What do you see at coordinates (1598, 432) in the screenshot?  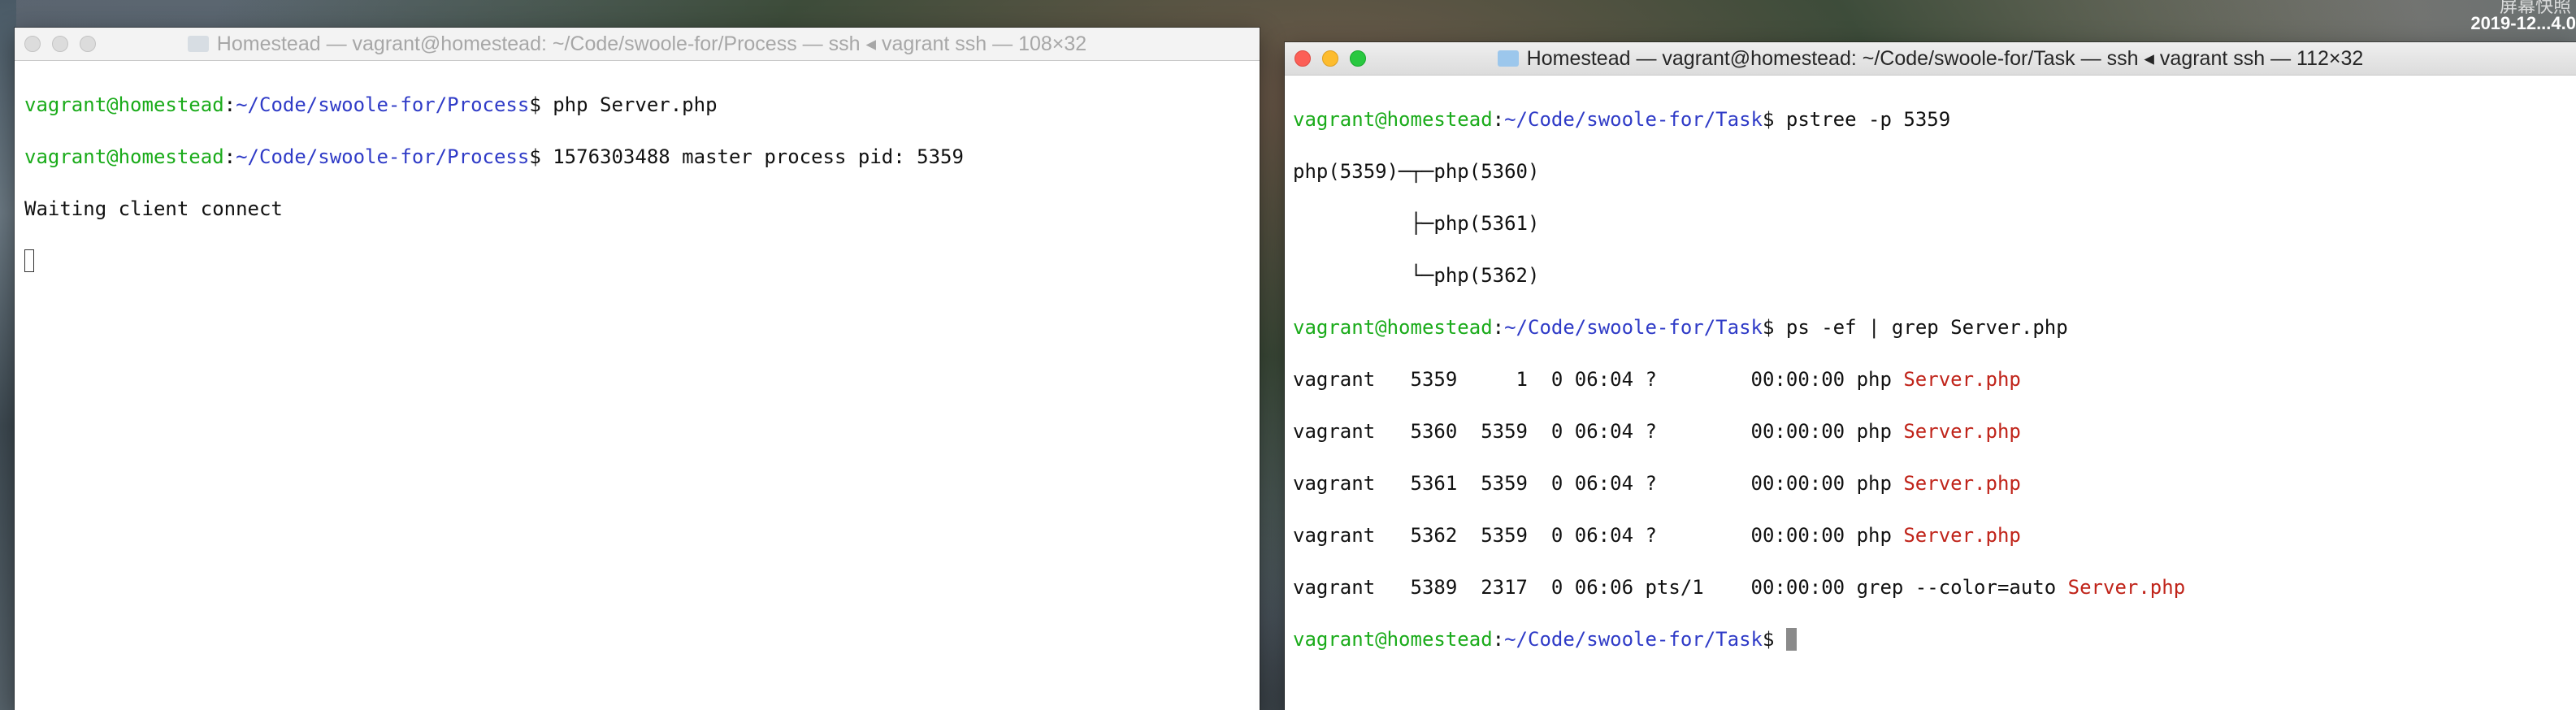 I see `ps-row-text: vagrant 5360 5359 0 06:04 ? 00:00:00 php` at bounding box center [1598, 432].